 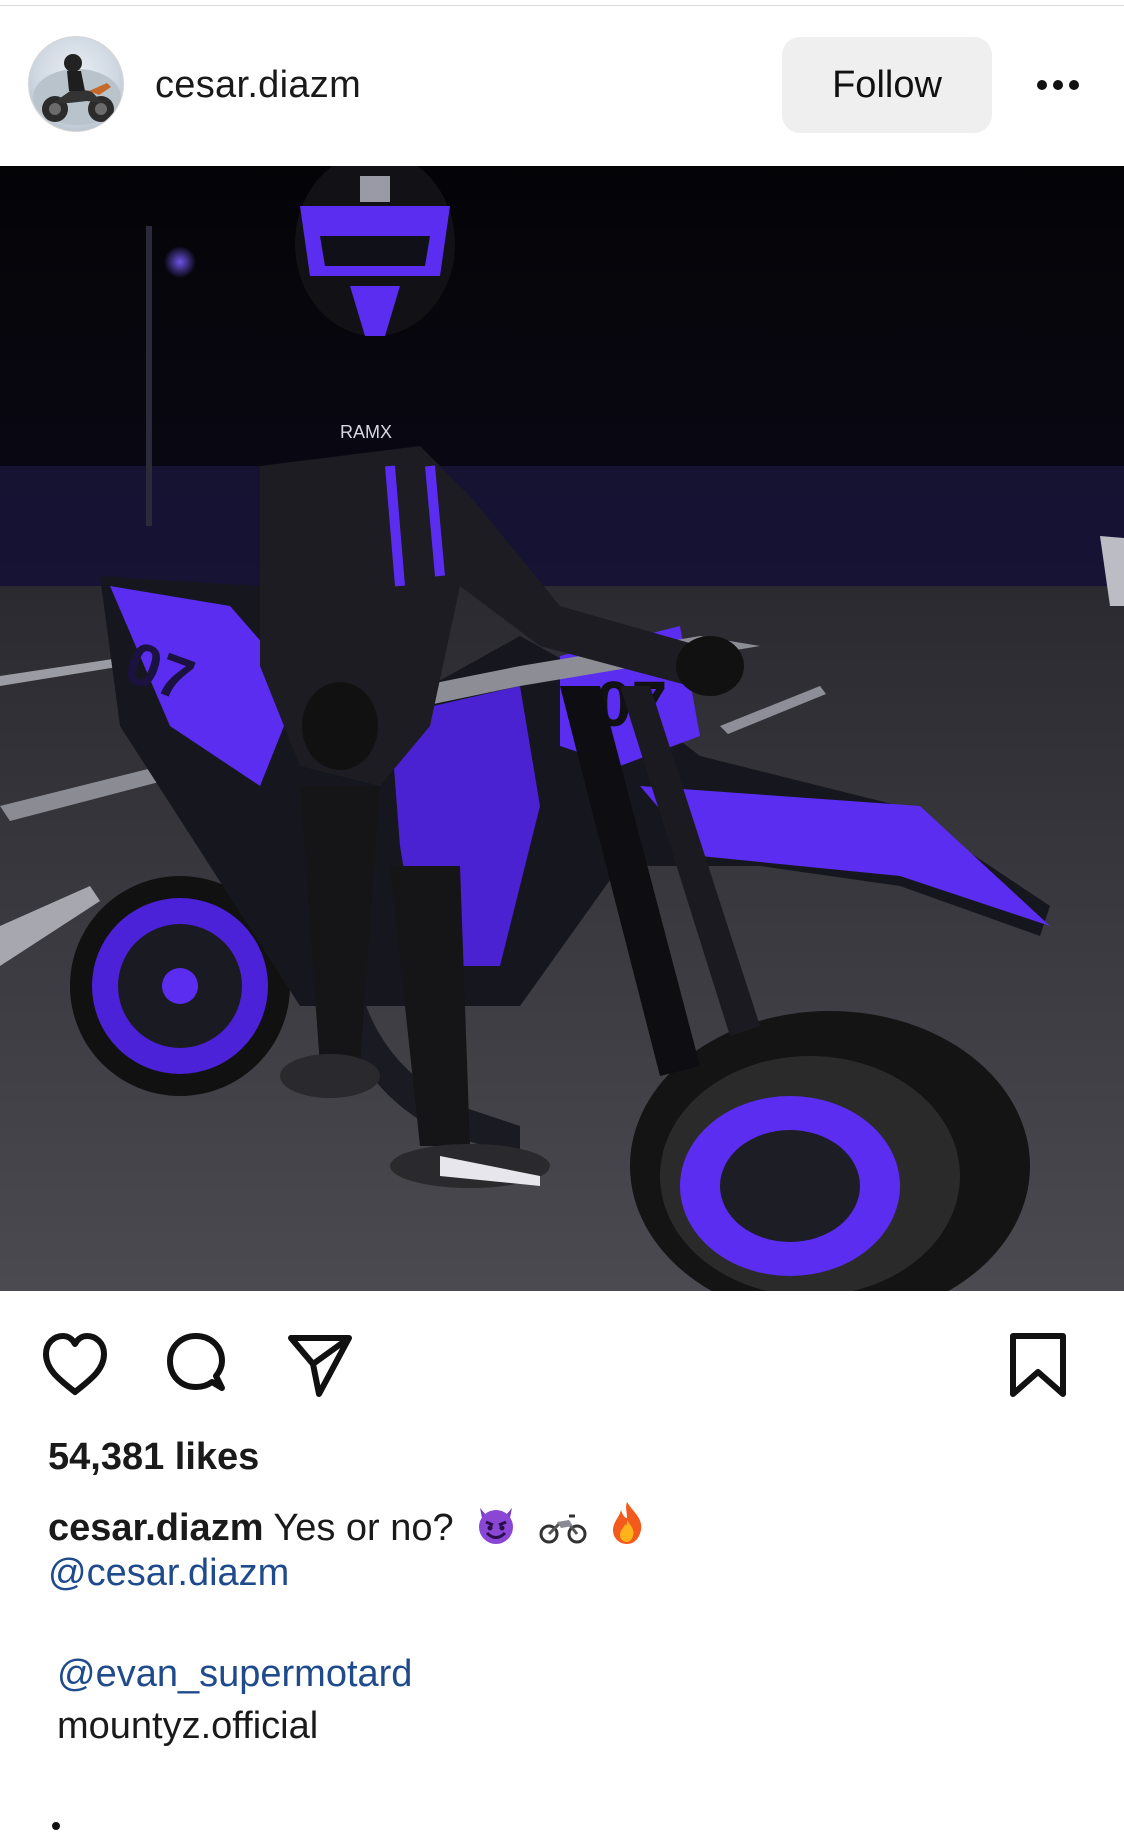 What do you see at coordinates (197, 1365) in the screenshot?
I see `comment-bubble-icon` at bounding box center [197, 1365].